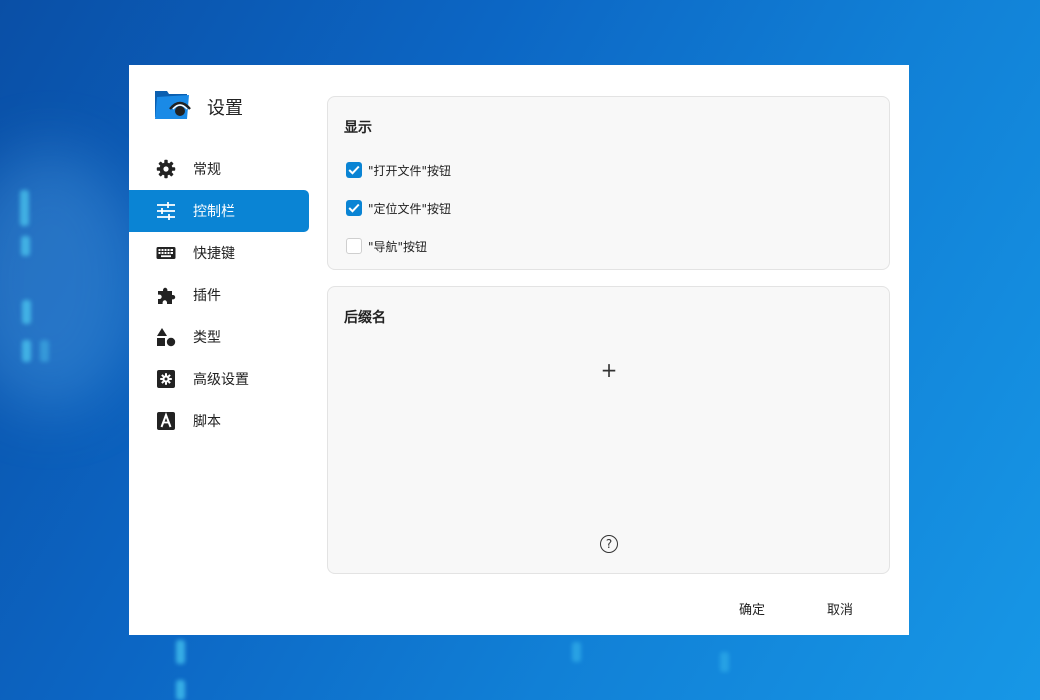 Image resolution: width=1040 pixels, height=700 pixels. I want to click on sidebar-item-shortcuts: 快捷键, so click(219, 253).